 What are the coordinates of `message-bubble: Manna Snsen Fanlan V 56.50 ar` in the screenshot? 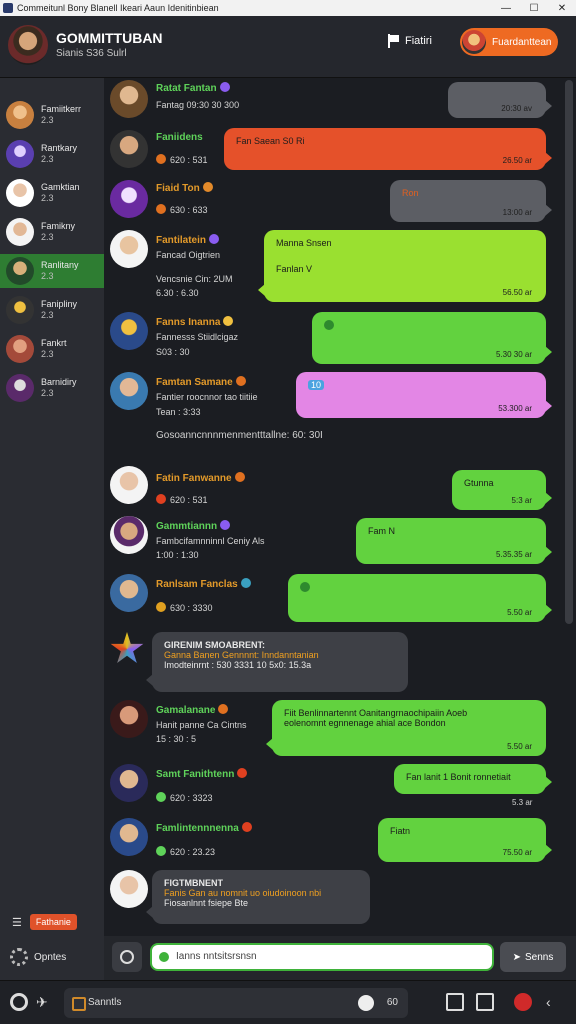 It's located at (402, 266).